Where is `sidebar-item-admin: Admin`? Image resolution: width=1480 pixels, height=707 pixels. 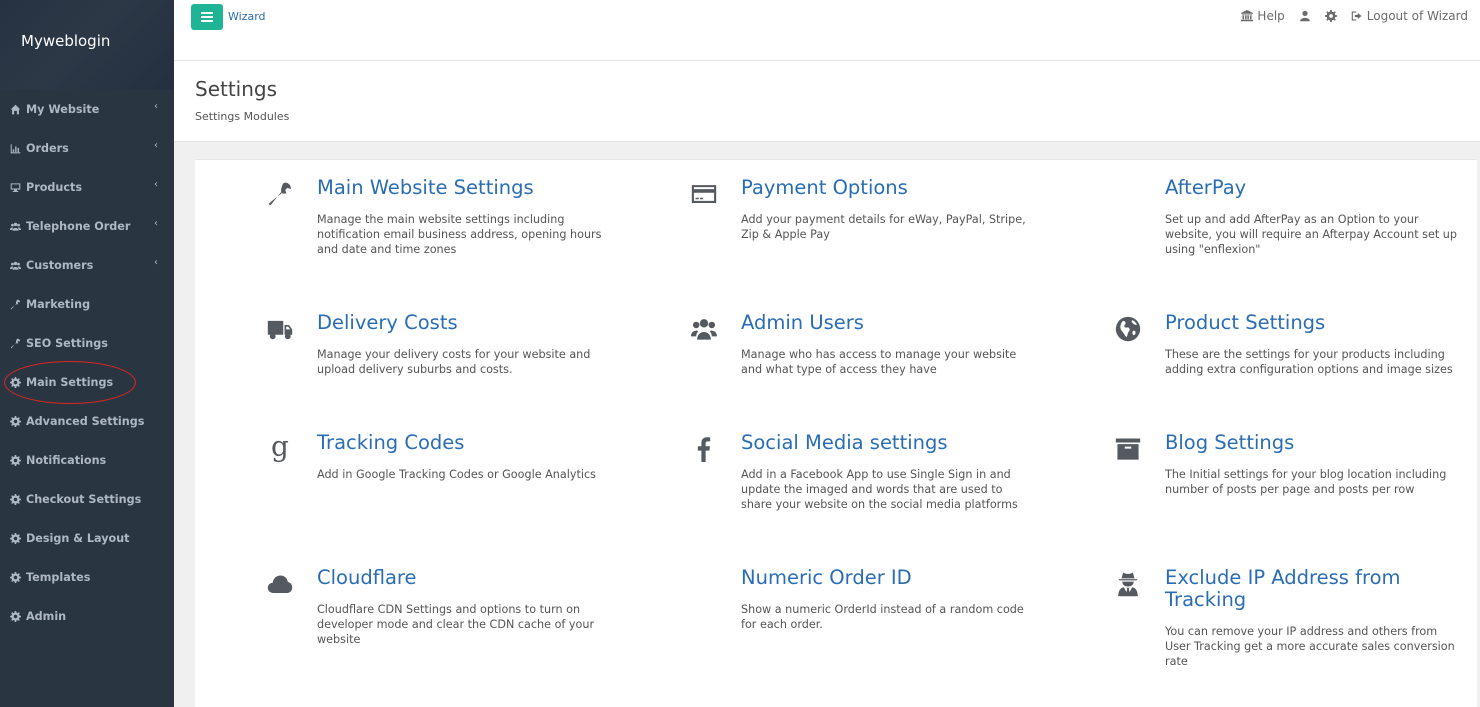 sidebar-item-admin: Admin is located at coordinates (87, 616).